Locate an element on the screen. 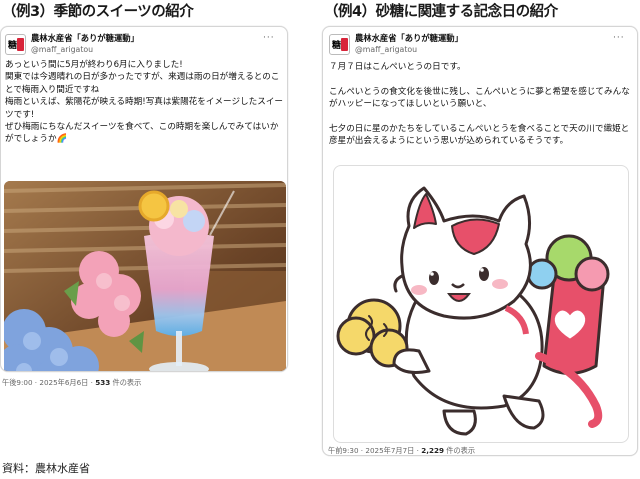  post-meta-right: 午前9:30 · 2025年7月7日 · 2,229 件の表示 is located at coordinates (401, 451).